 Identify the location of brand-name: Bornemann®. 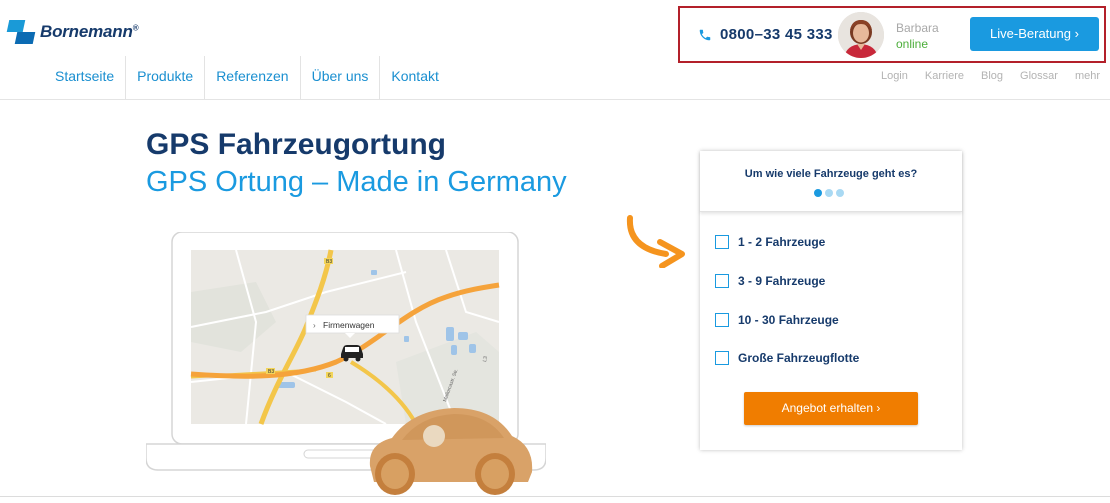
(89, 31).